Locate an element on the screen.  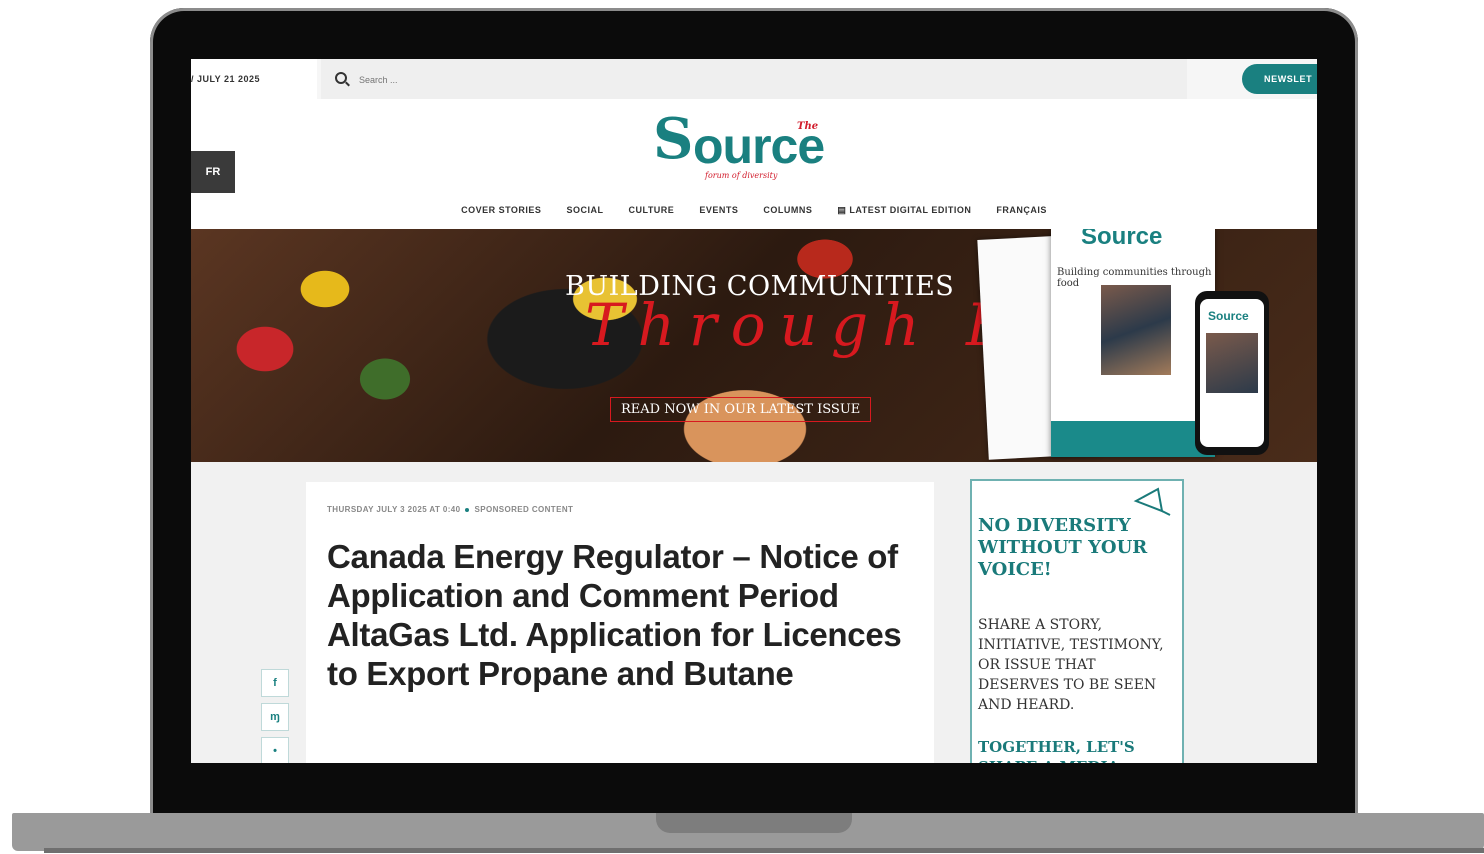
logo-tagline: forum of diversity is located at coordinates (741, 175).